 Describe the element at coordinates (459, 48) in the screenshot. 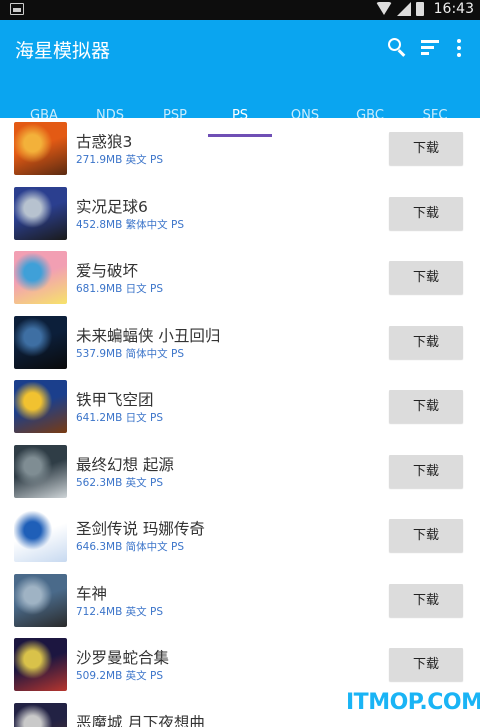

I see `more-vert-icon` at that location.